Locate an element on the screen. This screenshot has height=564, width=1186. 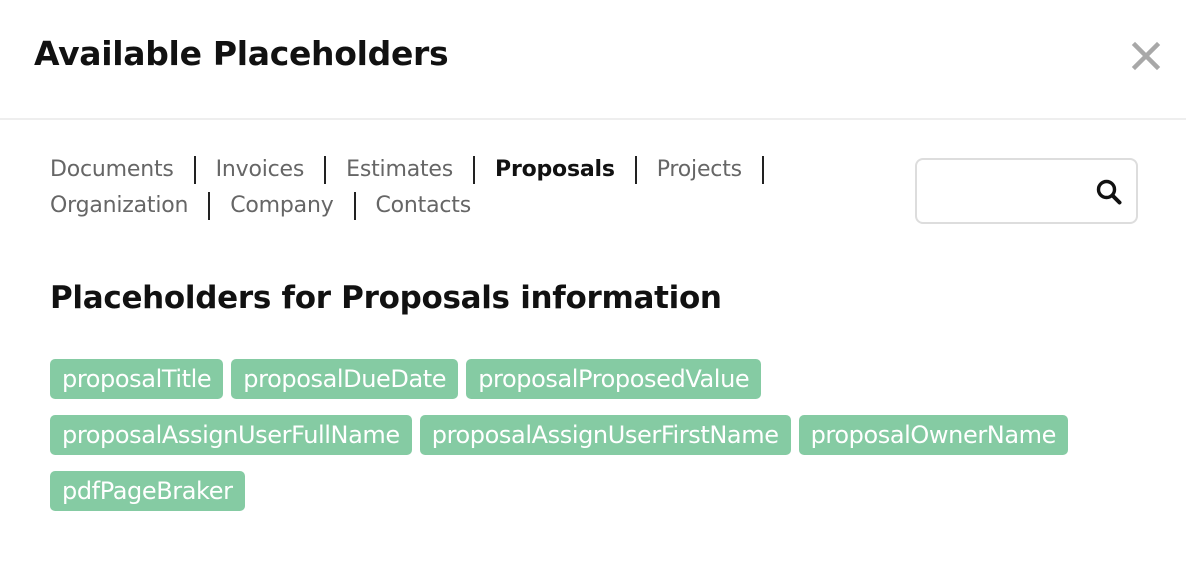
tab-projects: Projects is located at coordinates (699, 170).